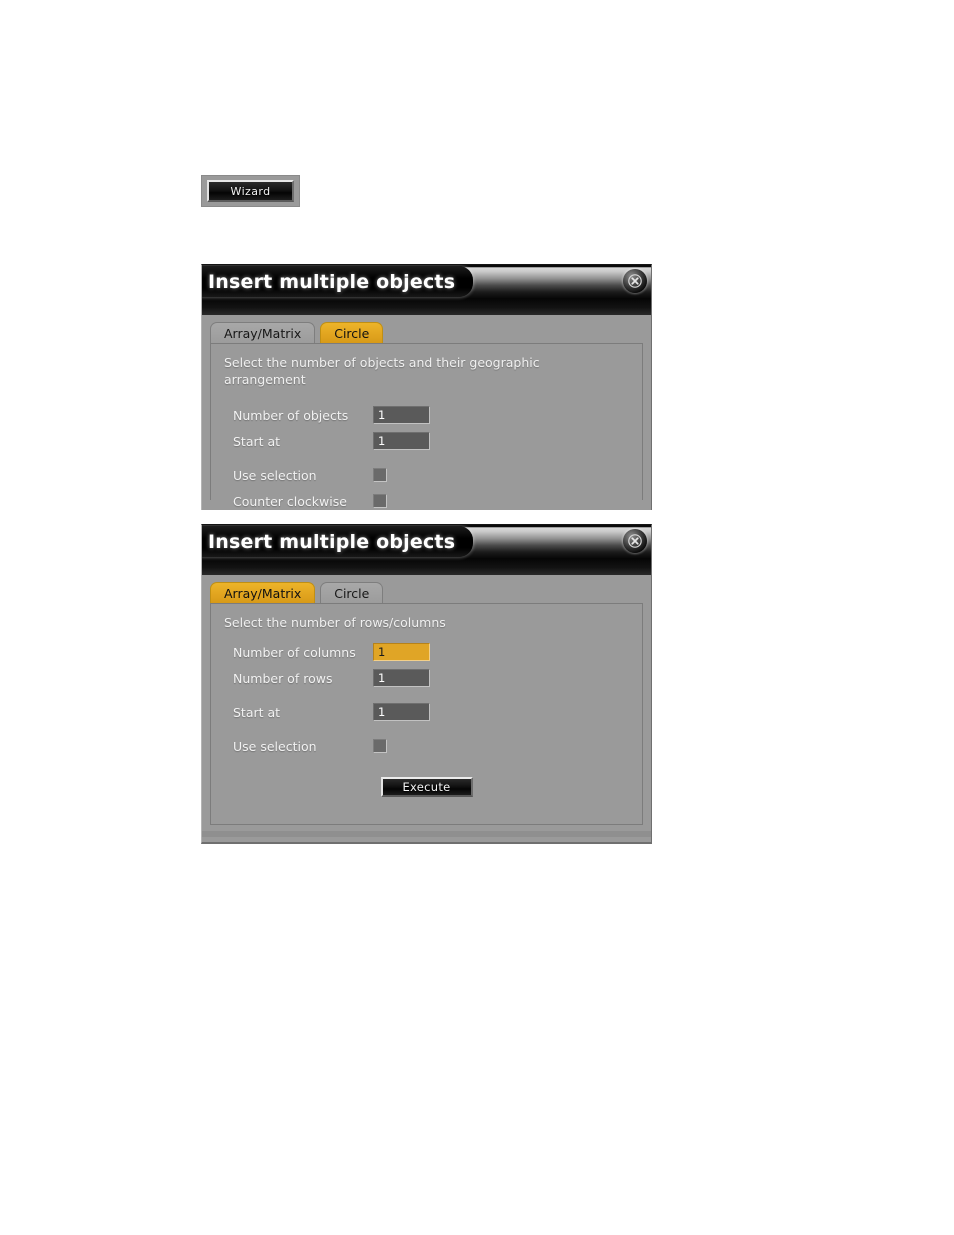  I want to click on field-row-number-of-rows: Number of rows 1, so click(426, 678).